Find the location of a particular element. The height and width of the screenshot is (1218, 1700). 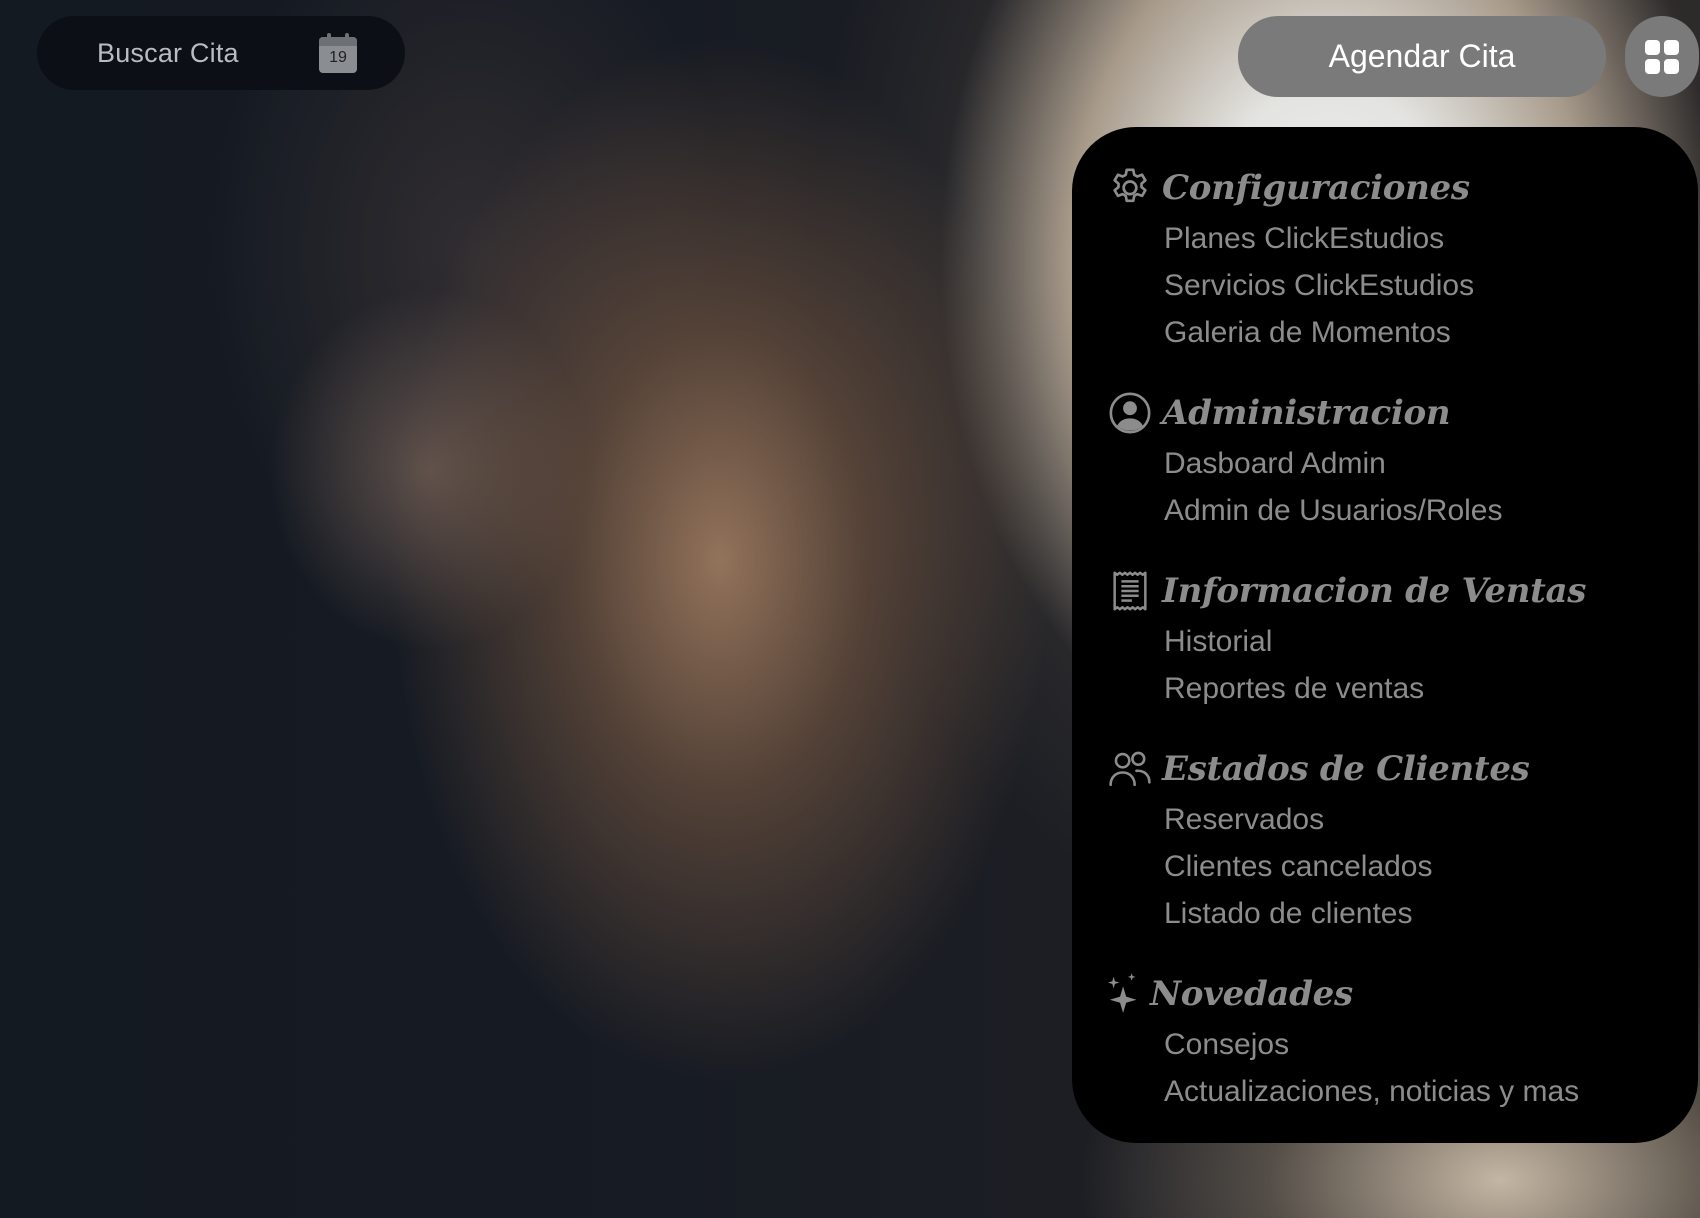

section-title: Informacion de Ventas is located at coordinates (1374, 591).